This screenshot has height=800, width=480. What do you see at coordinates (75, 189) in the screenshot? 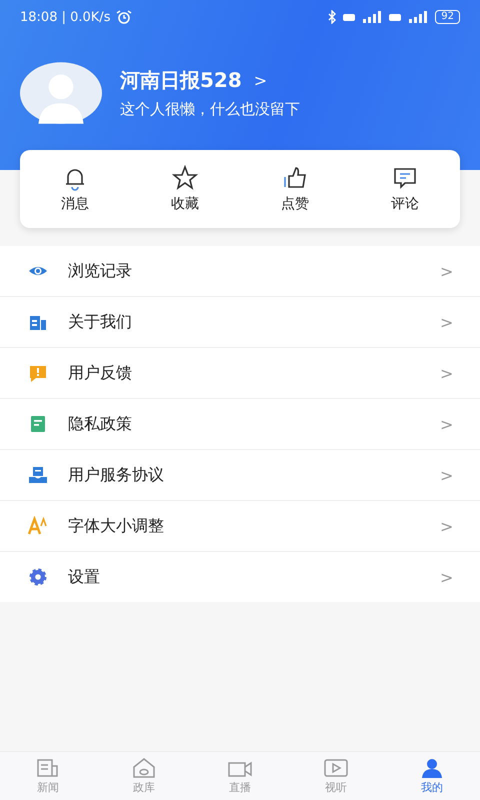
I see `action-button: 消息` at bounding box center [75, 189].